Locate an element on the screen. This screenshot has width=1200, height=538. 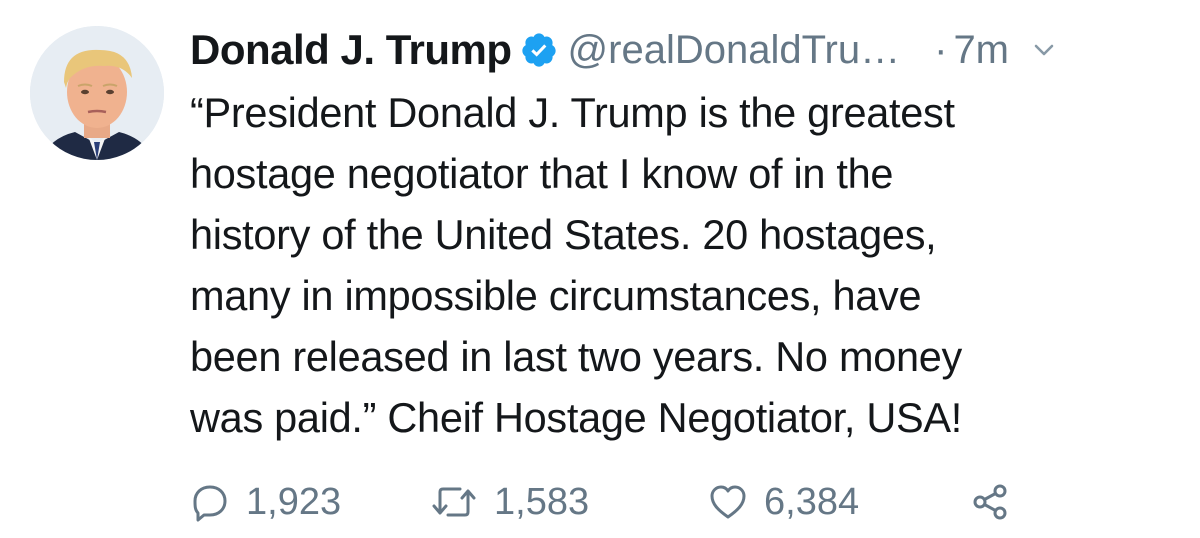
reply-button: 1,923 is located at coordinates (305, 502).